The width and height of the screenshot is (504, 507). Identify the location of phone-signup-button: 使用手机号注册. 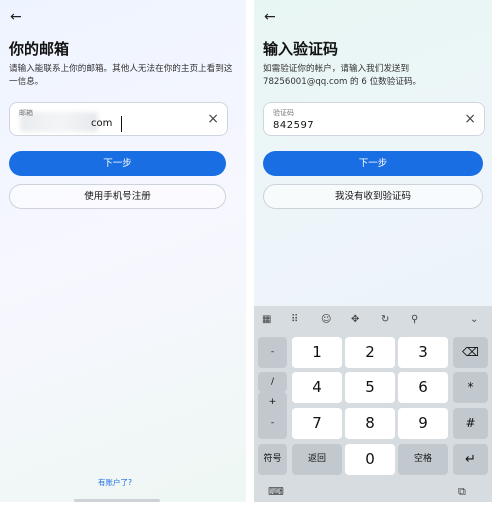
(117, 196).